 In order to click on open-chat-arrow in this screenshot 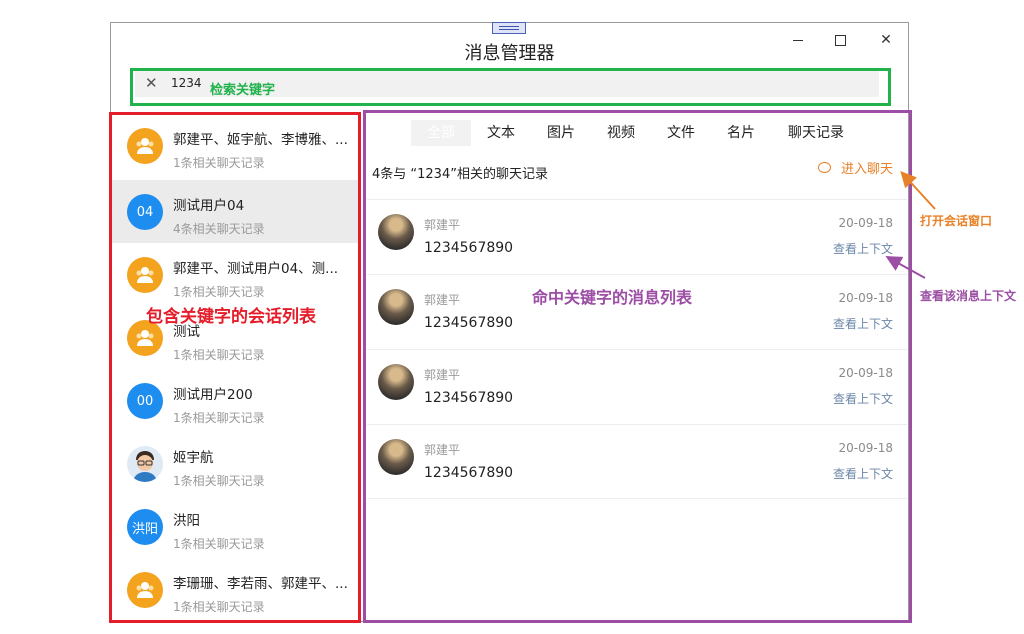, I will do `click(918, 190)`.